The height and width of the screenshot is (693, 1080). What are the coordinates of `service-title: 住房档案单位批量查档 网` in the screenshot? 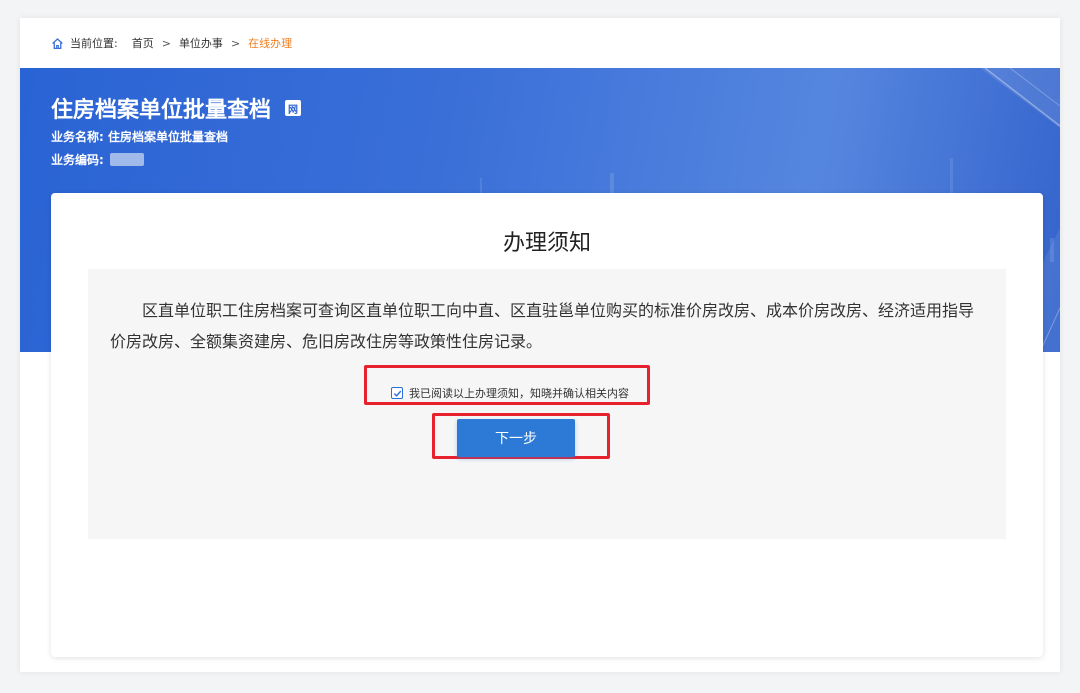 It's located at (176, 108).